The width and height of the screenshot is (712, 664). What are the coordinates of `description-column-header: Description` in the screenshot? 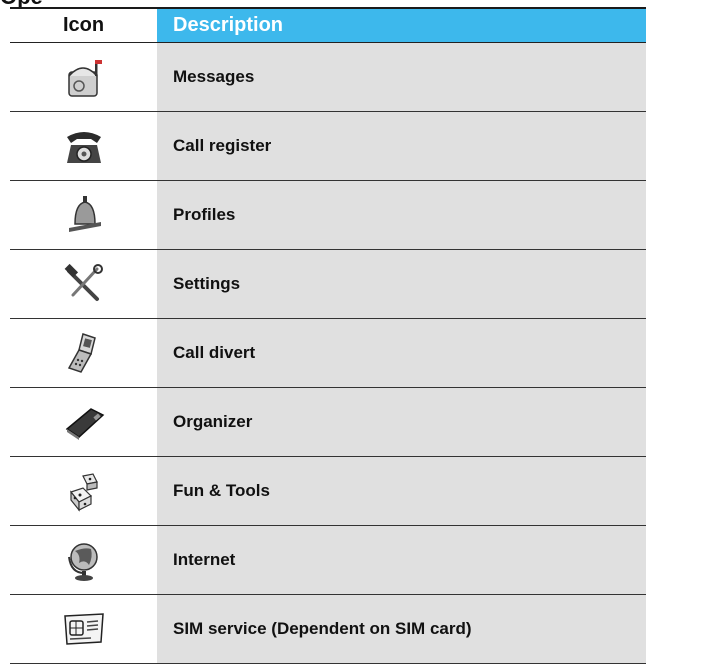 It's located at (401, 25).